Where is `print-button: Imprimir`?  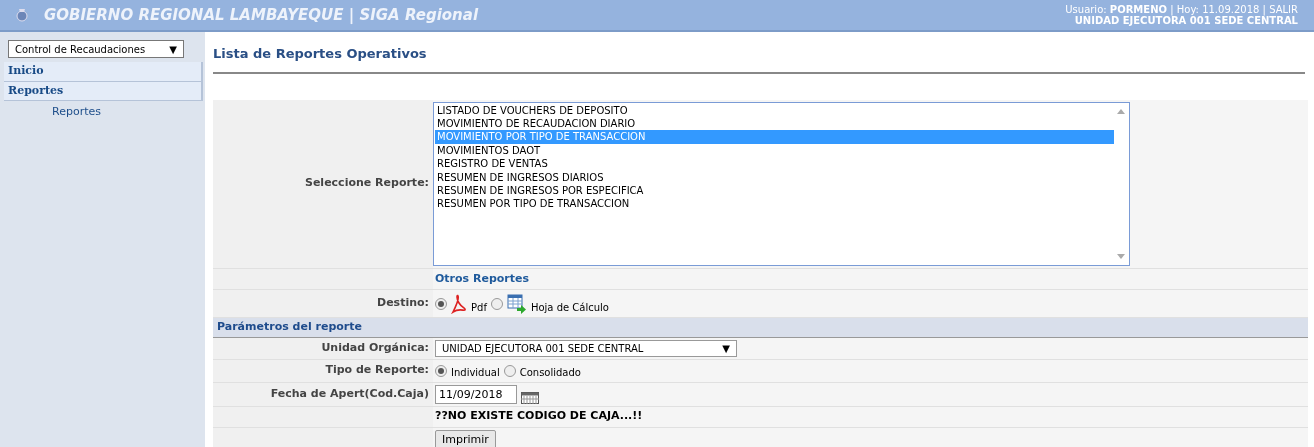 print-button: Imprimir is located at coordinates (465, 438).